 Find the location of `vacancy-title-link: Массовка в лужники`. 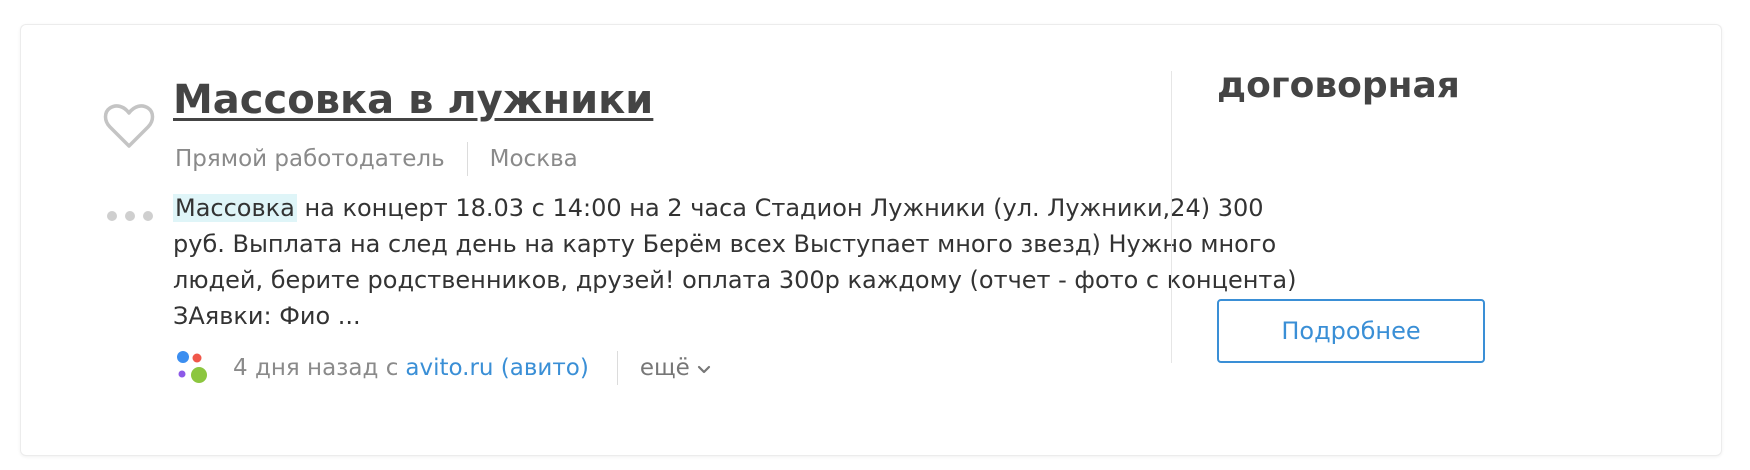

vacancy-title-link: Массовка в лужники is located at coordinates (413, 100).